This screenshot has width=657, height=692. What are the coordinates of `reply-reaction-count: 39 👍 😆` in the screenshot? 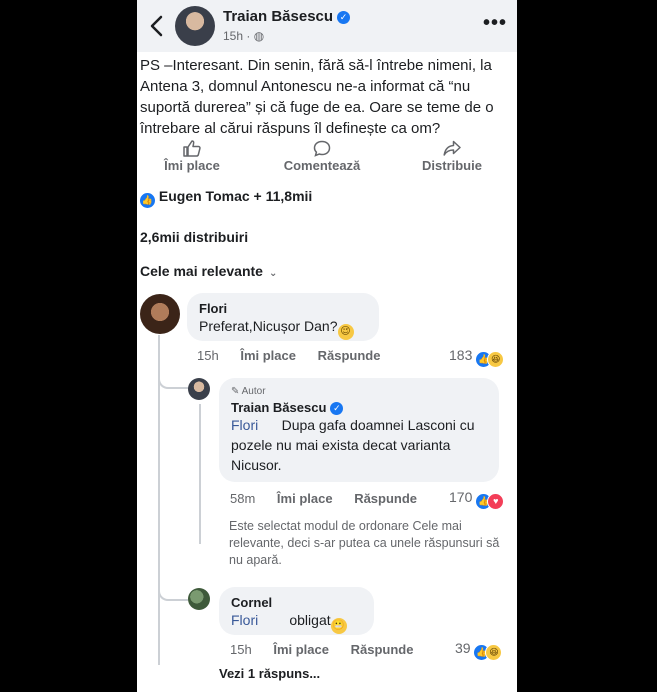 It's located at (479, 650).